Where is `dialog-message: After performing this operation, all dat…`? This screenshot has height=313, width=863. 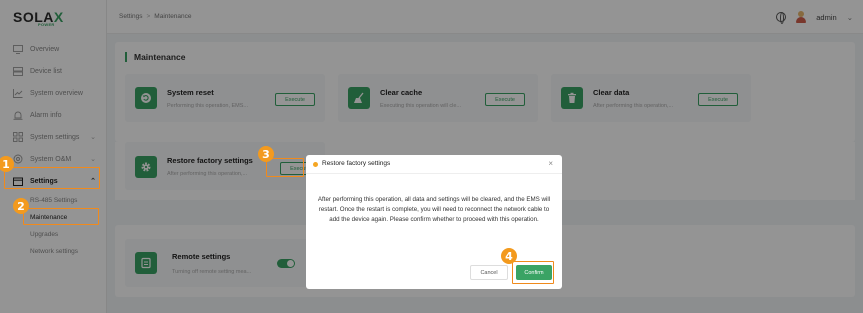
dialog-message: After performing this operation, all dat… is located at coordinates (434, 209).